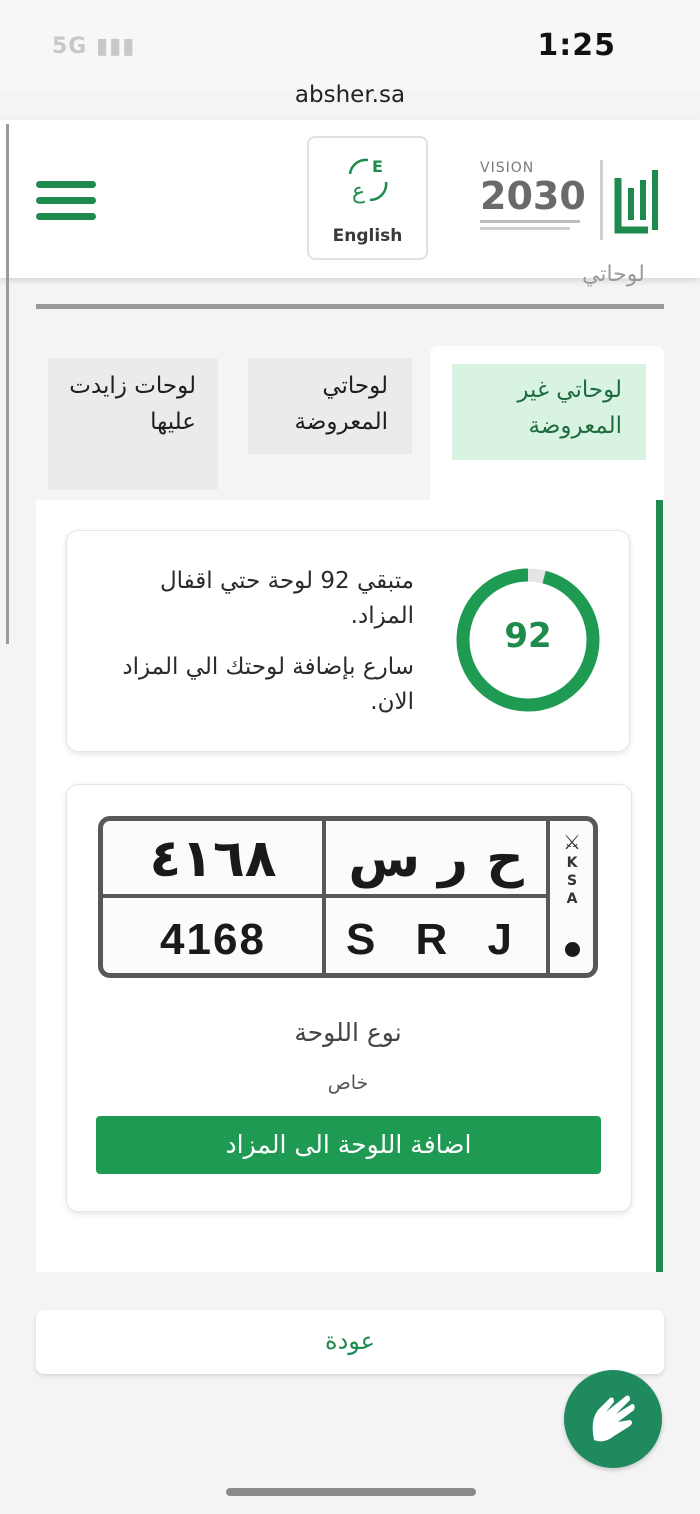 This screenshot has height=1514, width=700. Describe the element at coordinates (572, 863) in the screenshot. I see `country-code-letter: K` at that location.